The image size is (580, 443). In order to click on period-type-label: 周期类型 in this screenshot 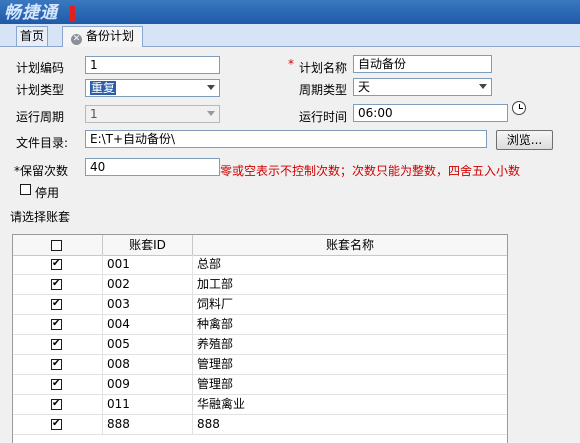, I will do `click(323, 90)`.